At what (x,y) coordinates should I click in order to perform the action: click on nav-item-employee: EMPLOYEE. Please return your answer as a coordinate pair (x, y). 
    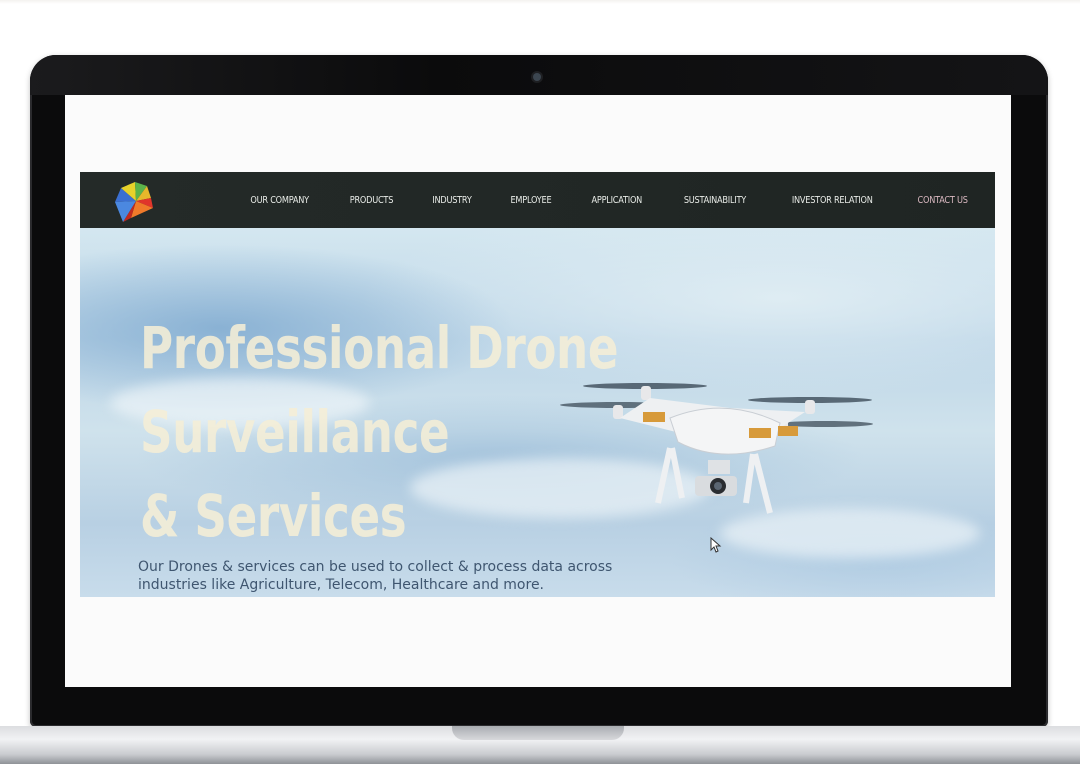
    Looking at the image, I should click on (530, 200).